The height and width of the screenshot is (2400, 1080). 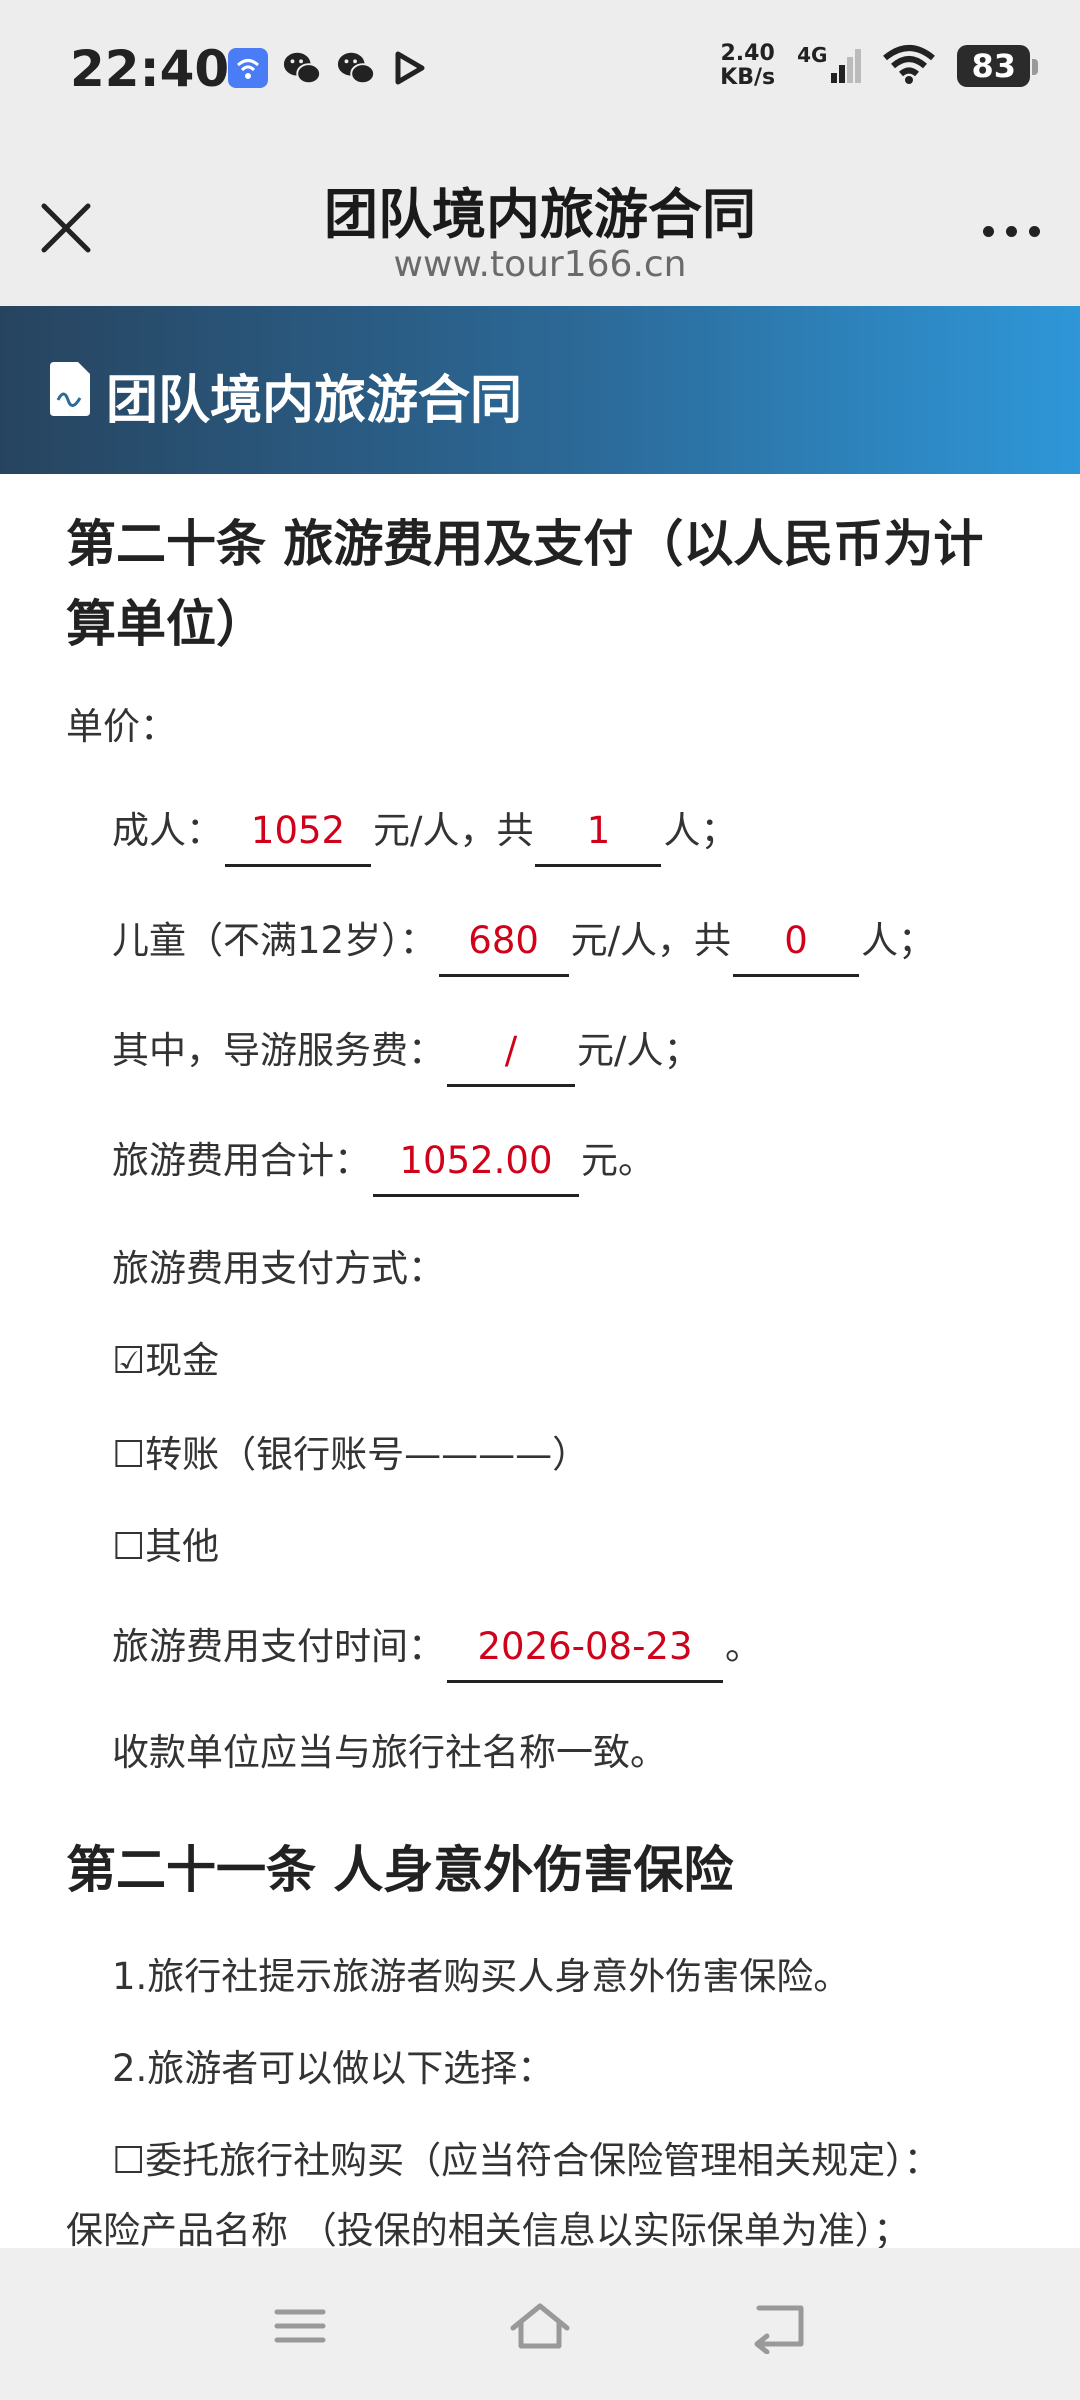 What do you see at coordinates (410, 68) in the screenshot?
I see `play-icon` at bounding box center [410, 68].